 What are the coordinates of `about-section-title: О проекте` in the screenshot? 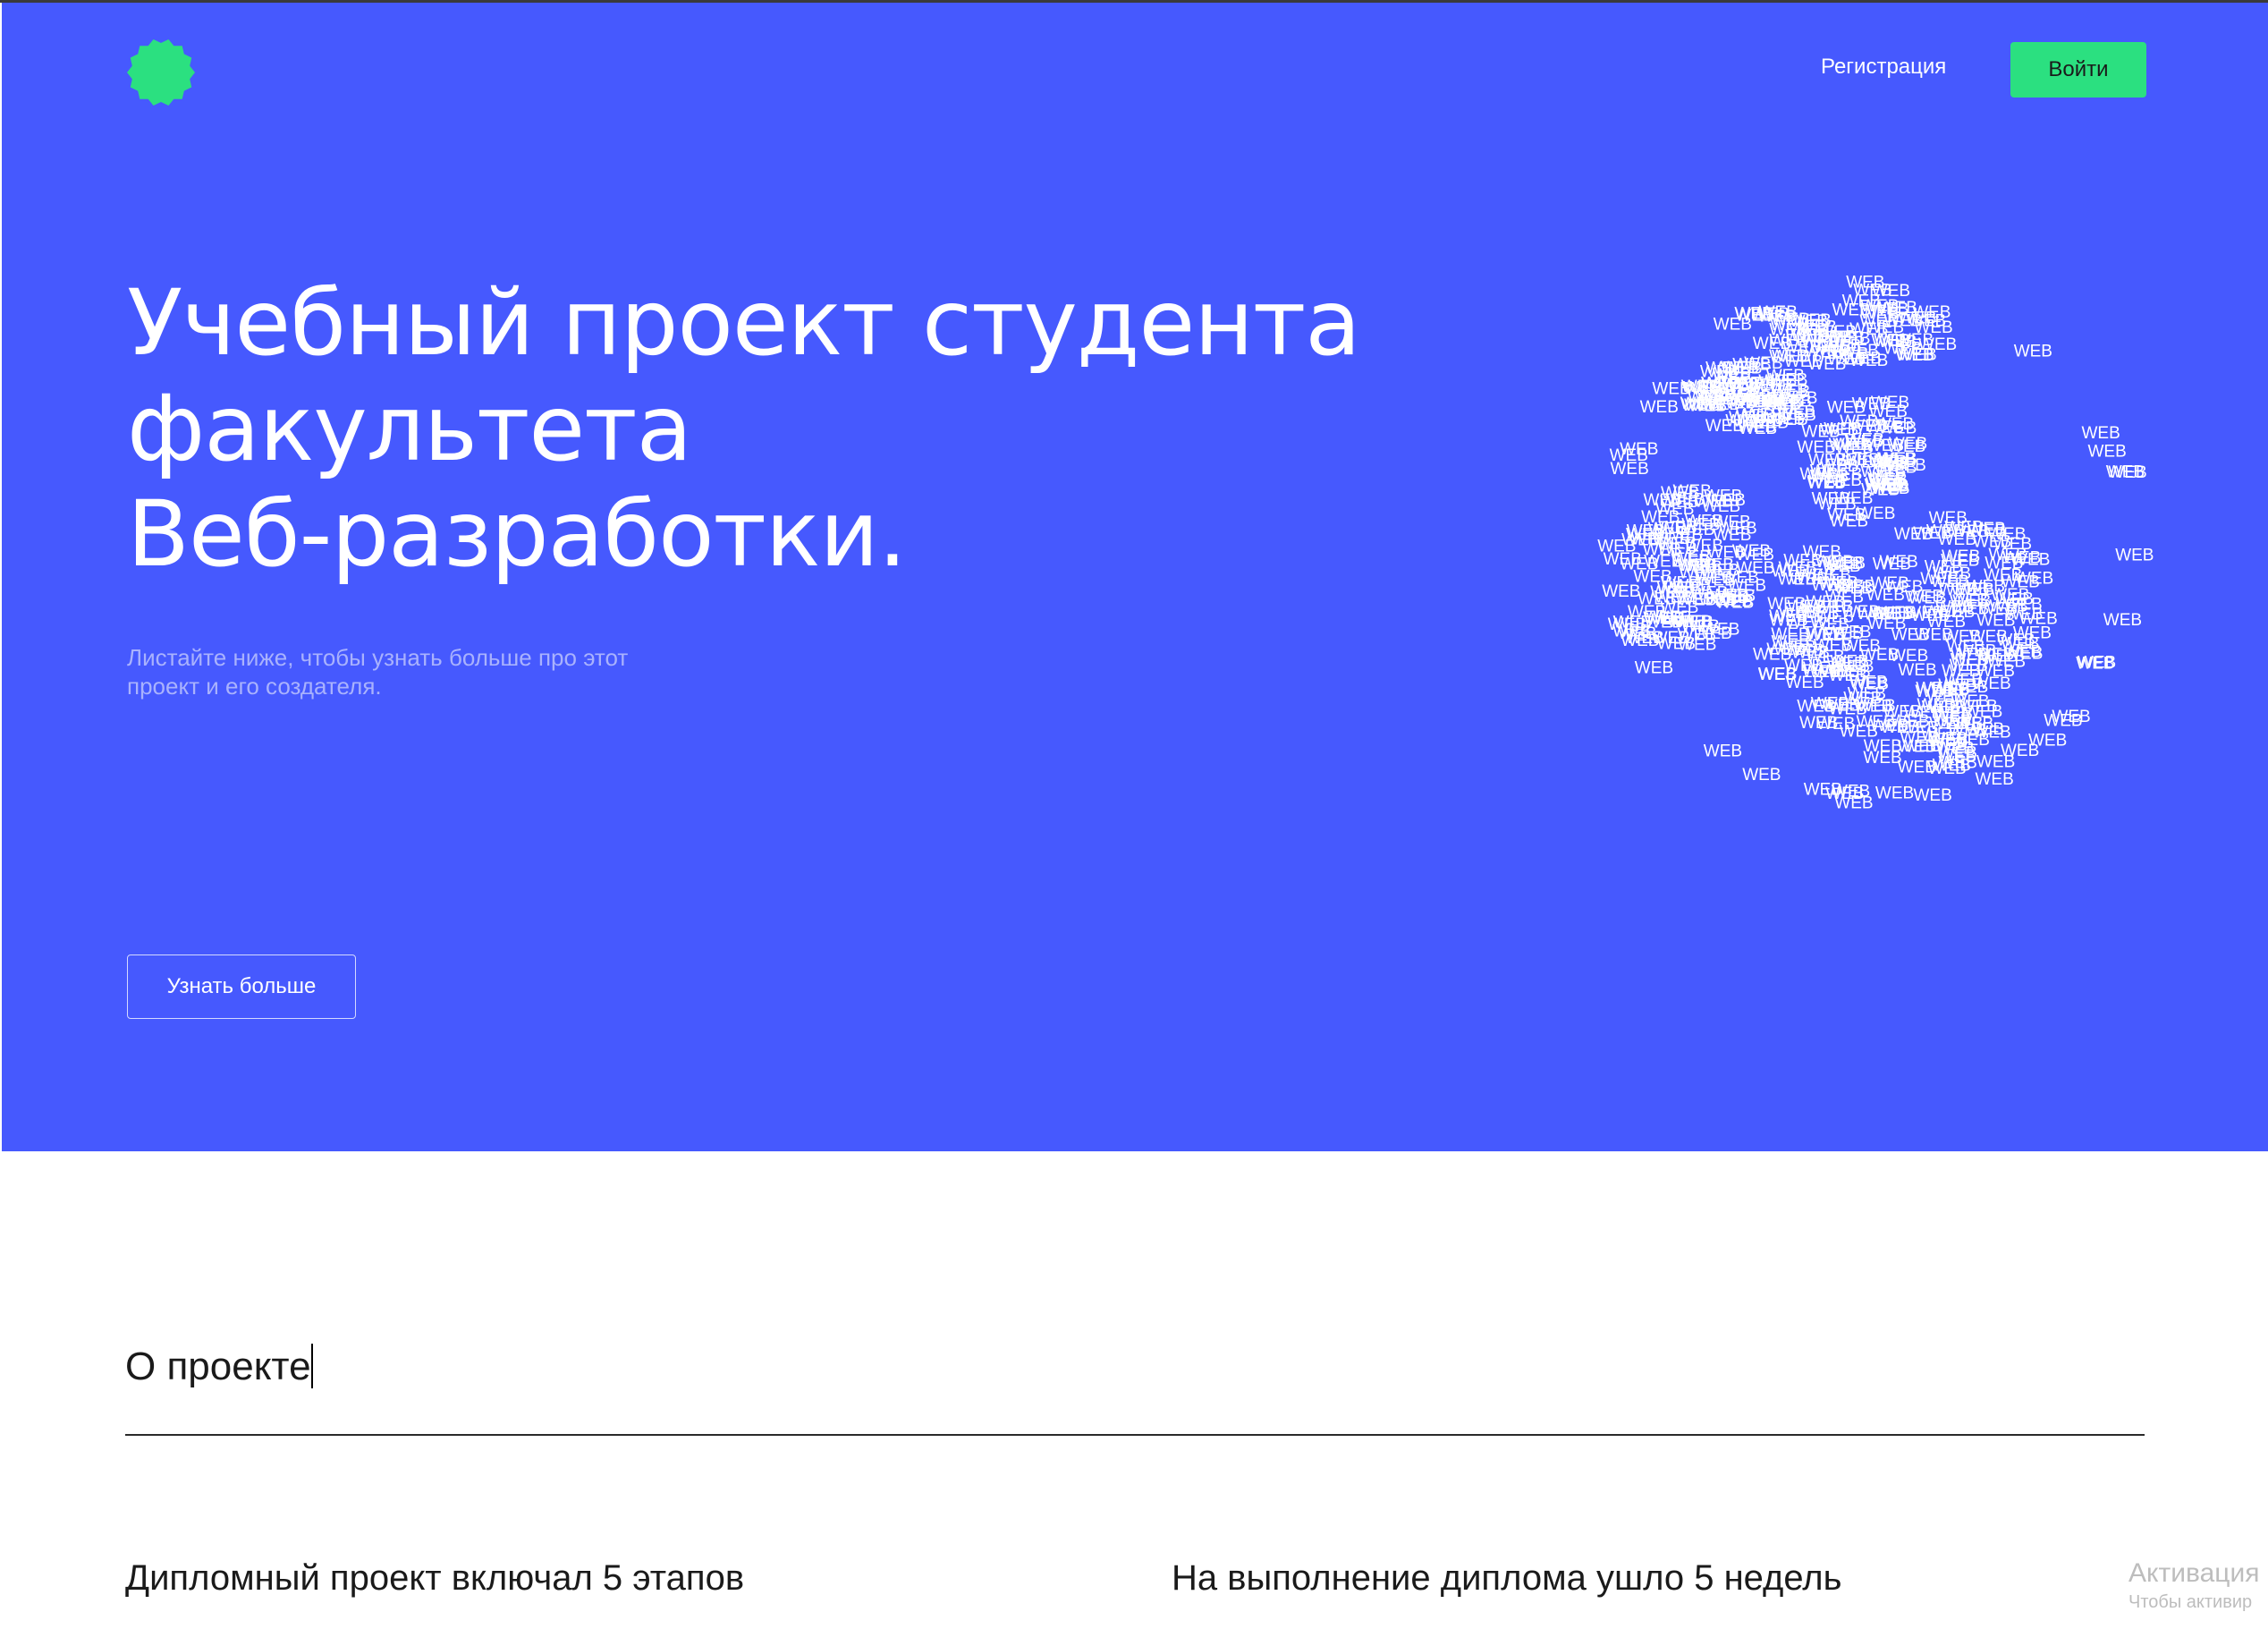 It's located at (219, 1366).